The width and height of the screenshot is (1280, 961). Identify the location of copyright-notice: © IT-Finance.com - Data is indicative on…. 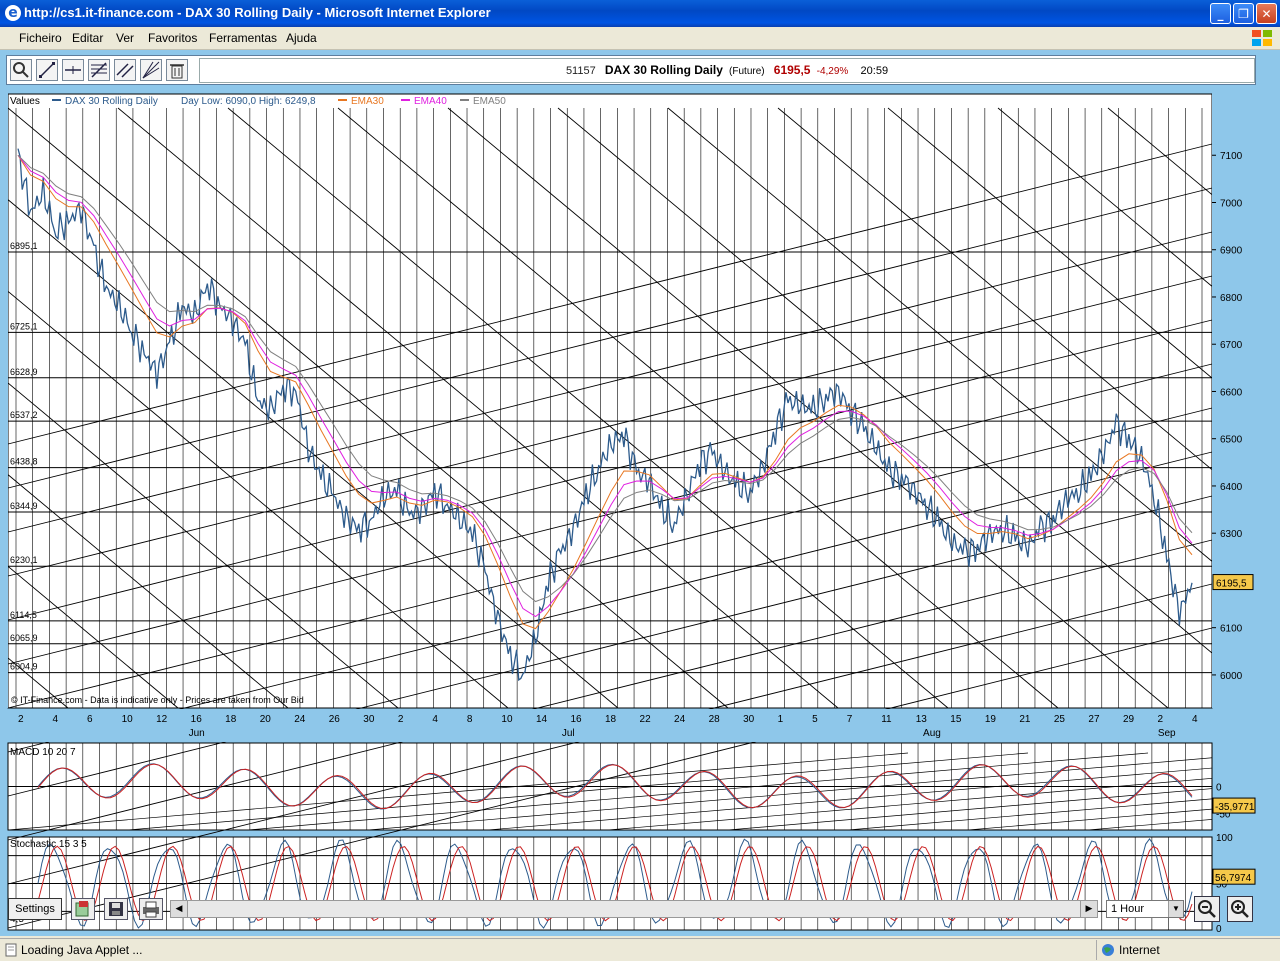
(157, 700).